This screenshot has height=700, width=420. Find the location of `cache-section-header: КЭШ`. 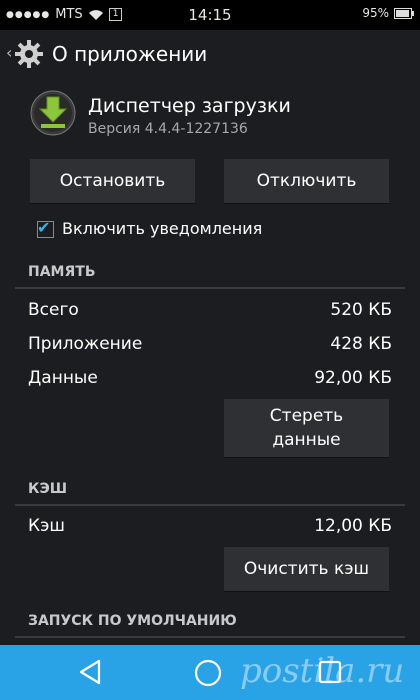

cache-section-header: КЭШ is located at coordinates (48, 489).